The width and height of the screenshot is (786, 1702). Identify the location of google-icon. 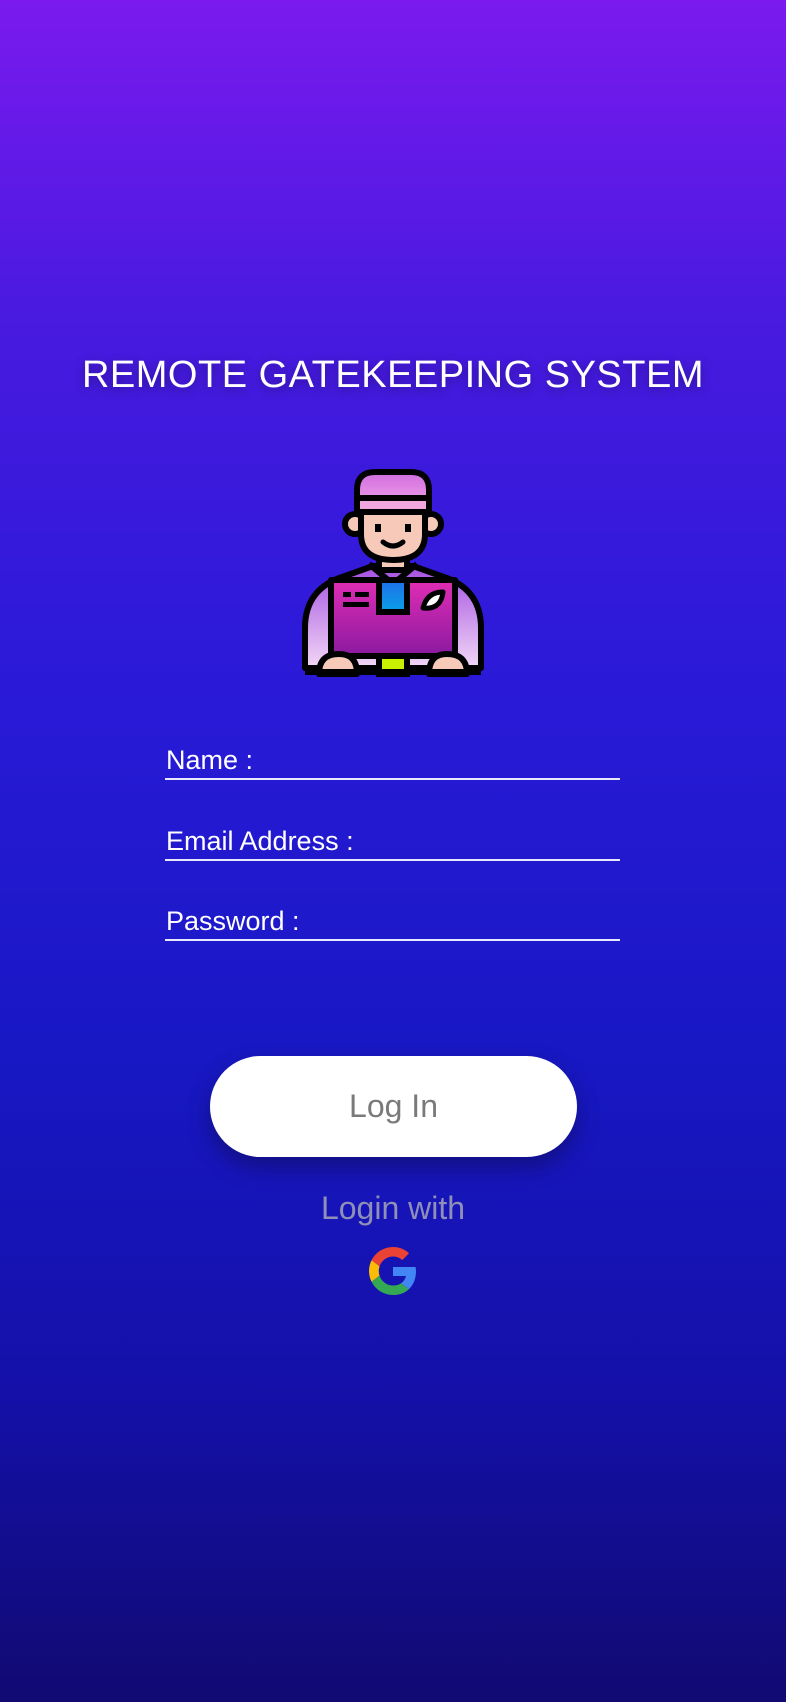
(393, 1271).